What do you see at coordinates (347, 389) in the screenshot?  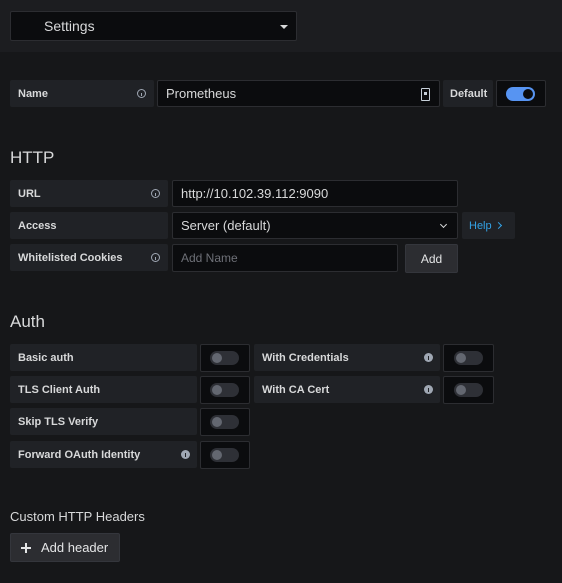 I see `with-ca-cert-label: With CA Cert` at bounding box center [347, 389].